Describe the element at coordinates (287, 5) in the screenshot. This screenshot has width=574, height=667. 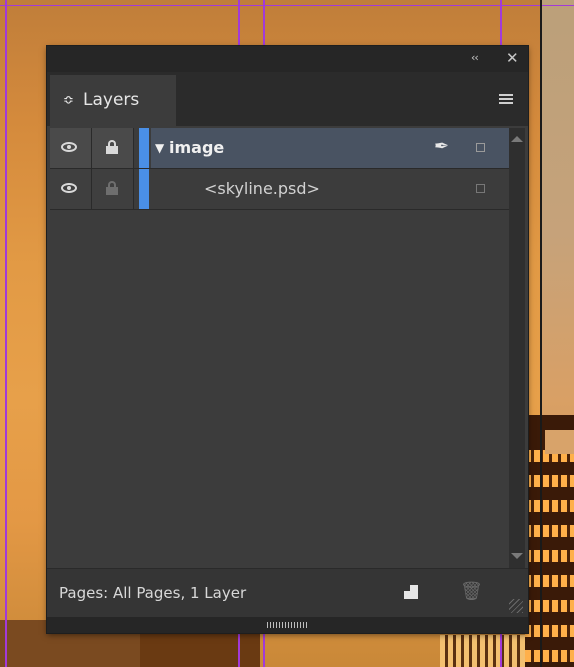
I see `top-margin-guide` at that location.